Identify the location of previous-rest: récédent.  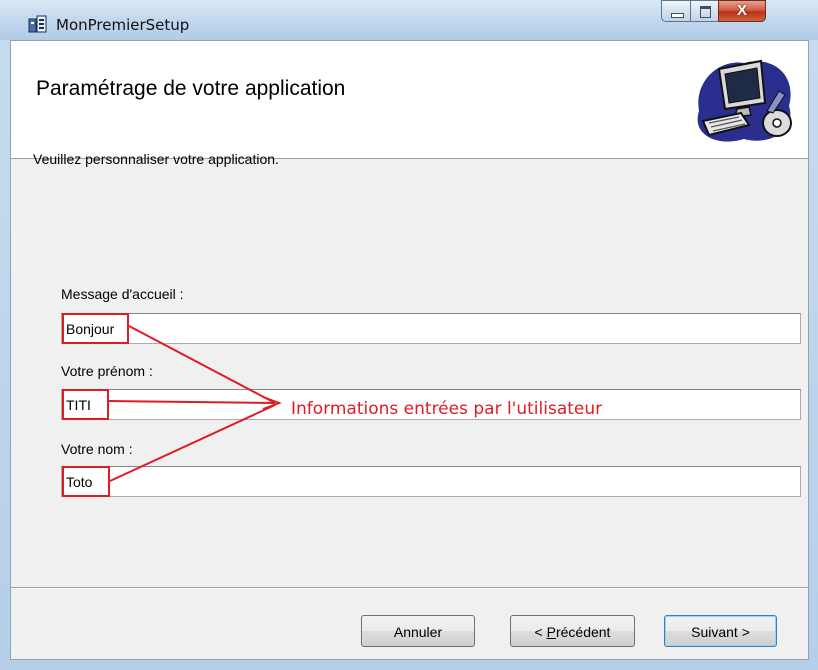
(583, 632).